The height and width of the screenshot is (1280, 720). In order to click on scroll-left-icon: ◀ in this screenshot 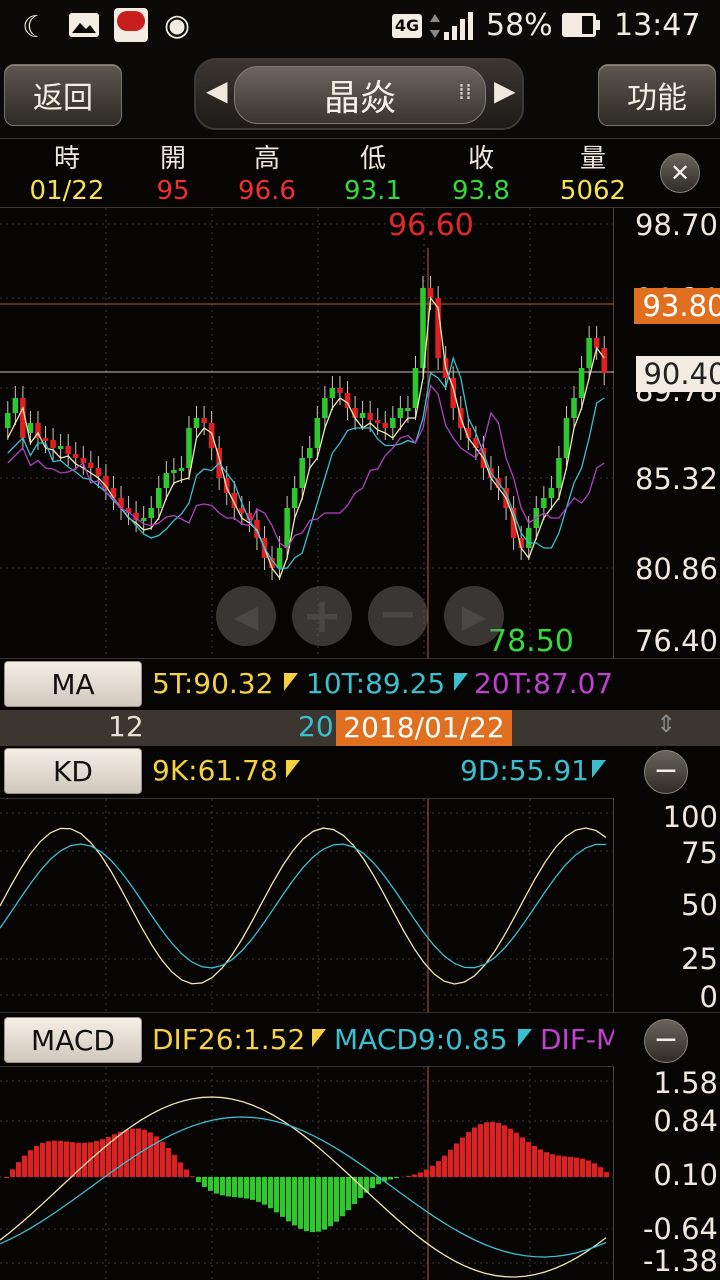, I will do `click(246, 616)`.